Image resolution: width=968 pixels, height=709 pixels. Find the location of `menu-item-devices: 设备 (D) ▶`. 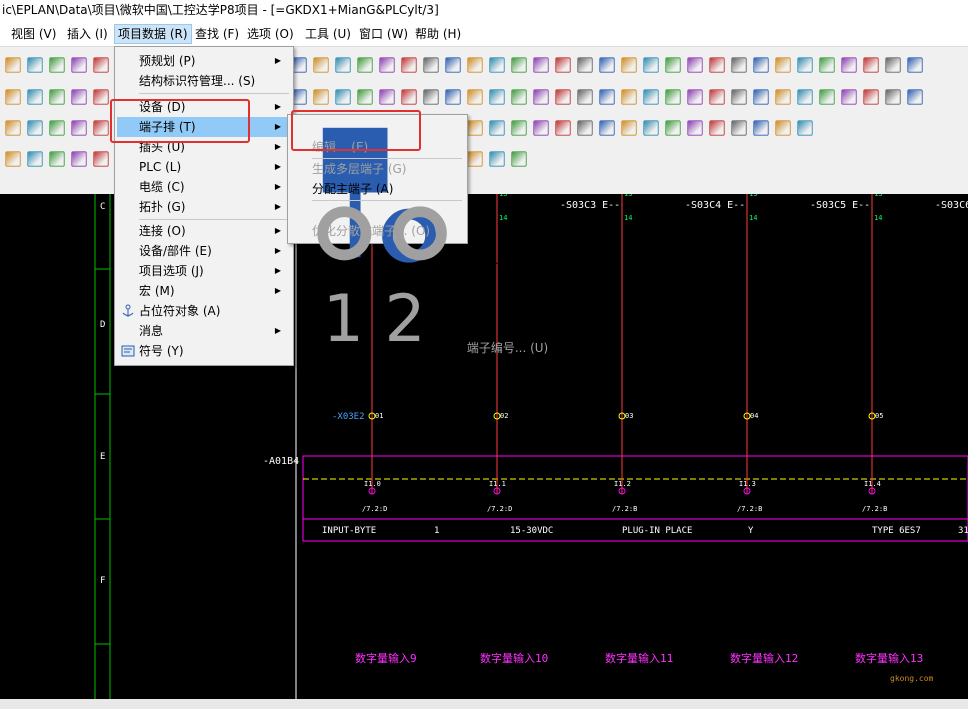

menu-item-devices: 设备 (D) ▶ is located at coordinates (203, 107).